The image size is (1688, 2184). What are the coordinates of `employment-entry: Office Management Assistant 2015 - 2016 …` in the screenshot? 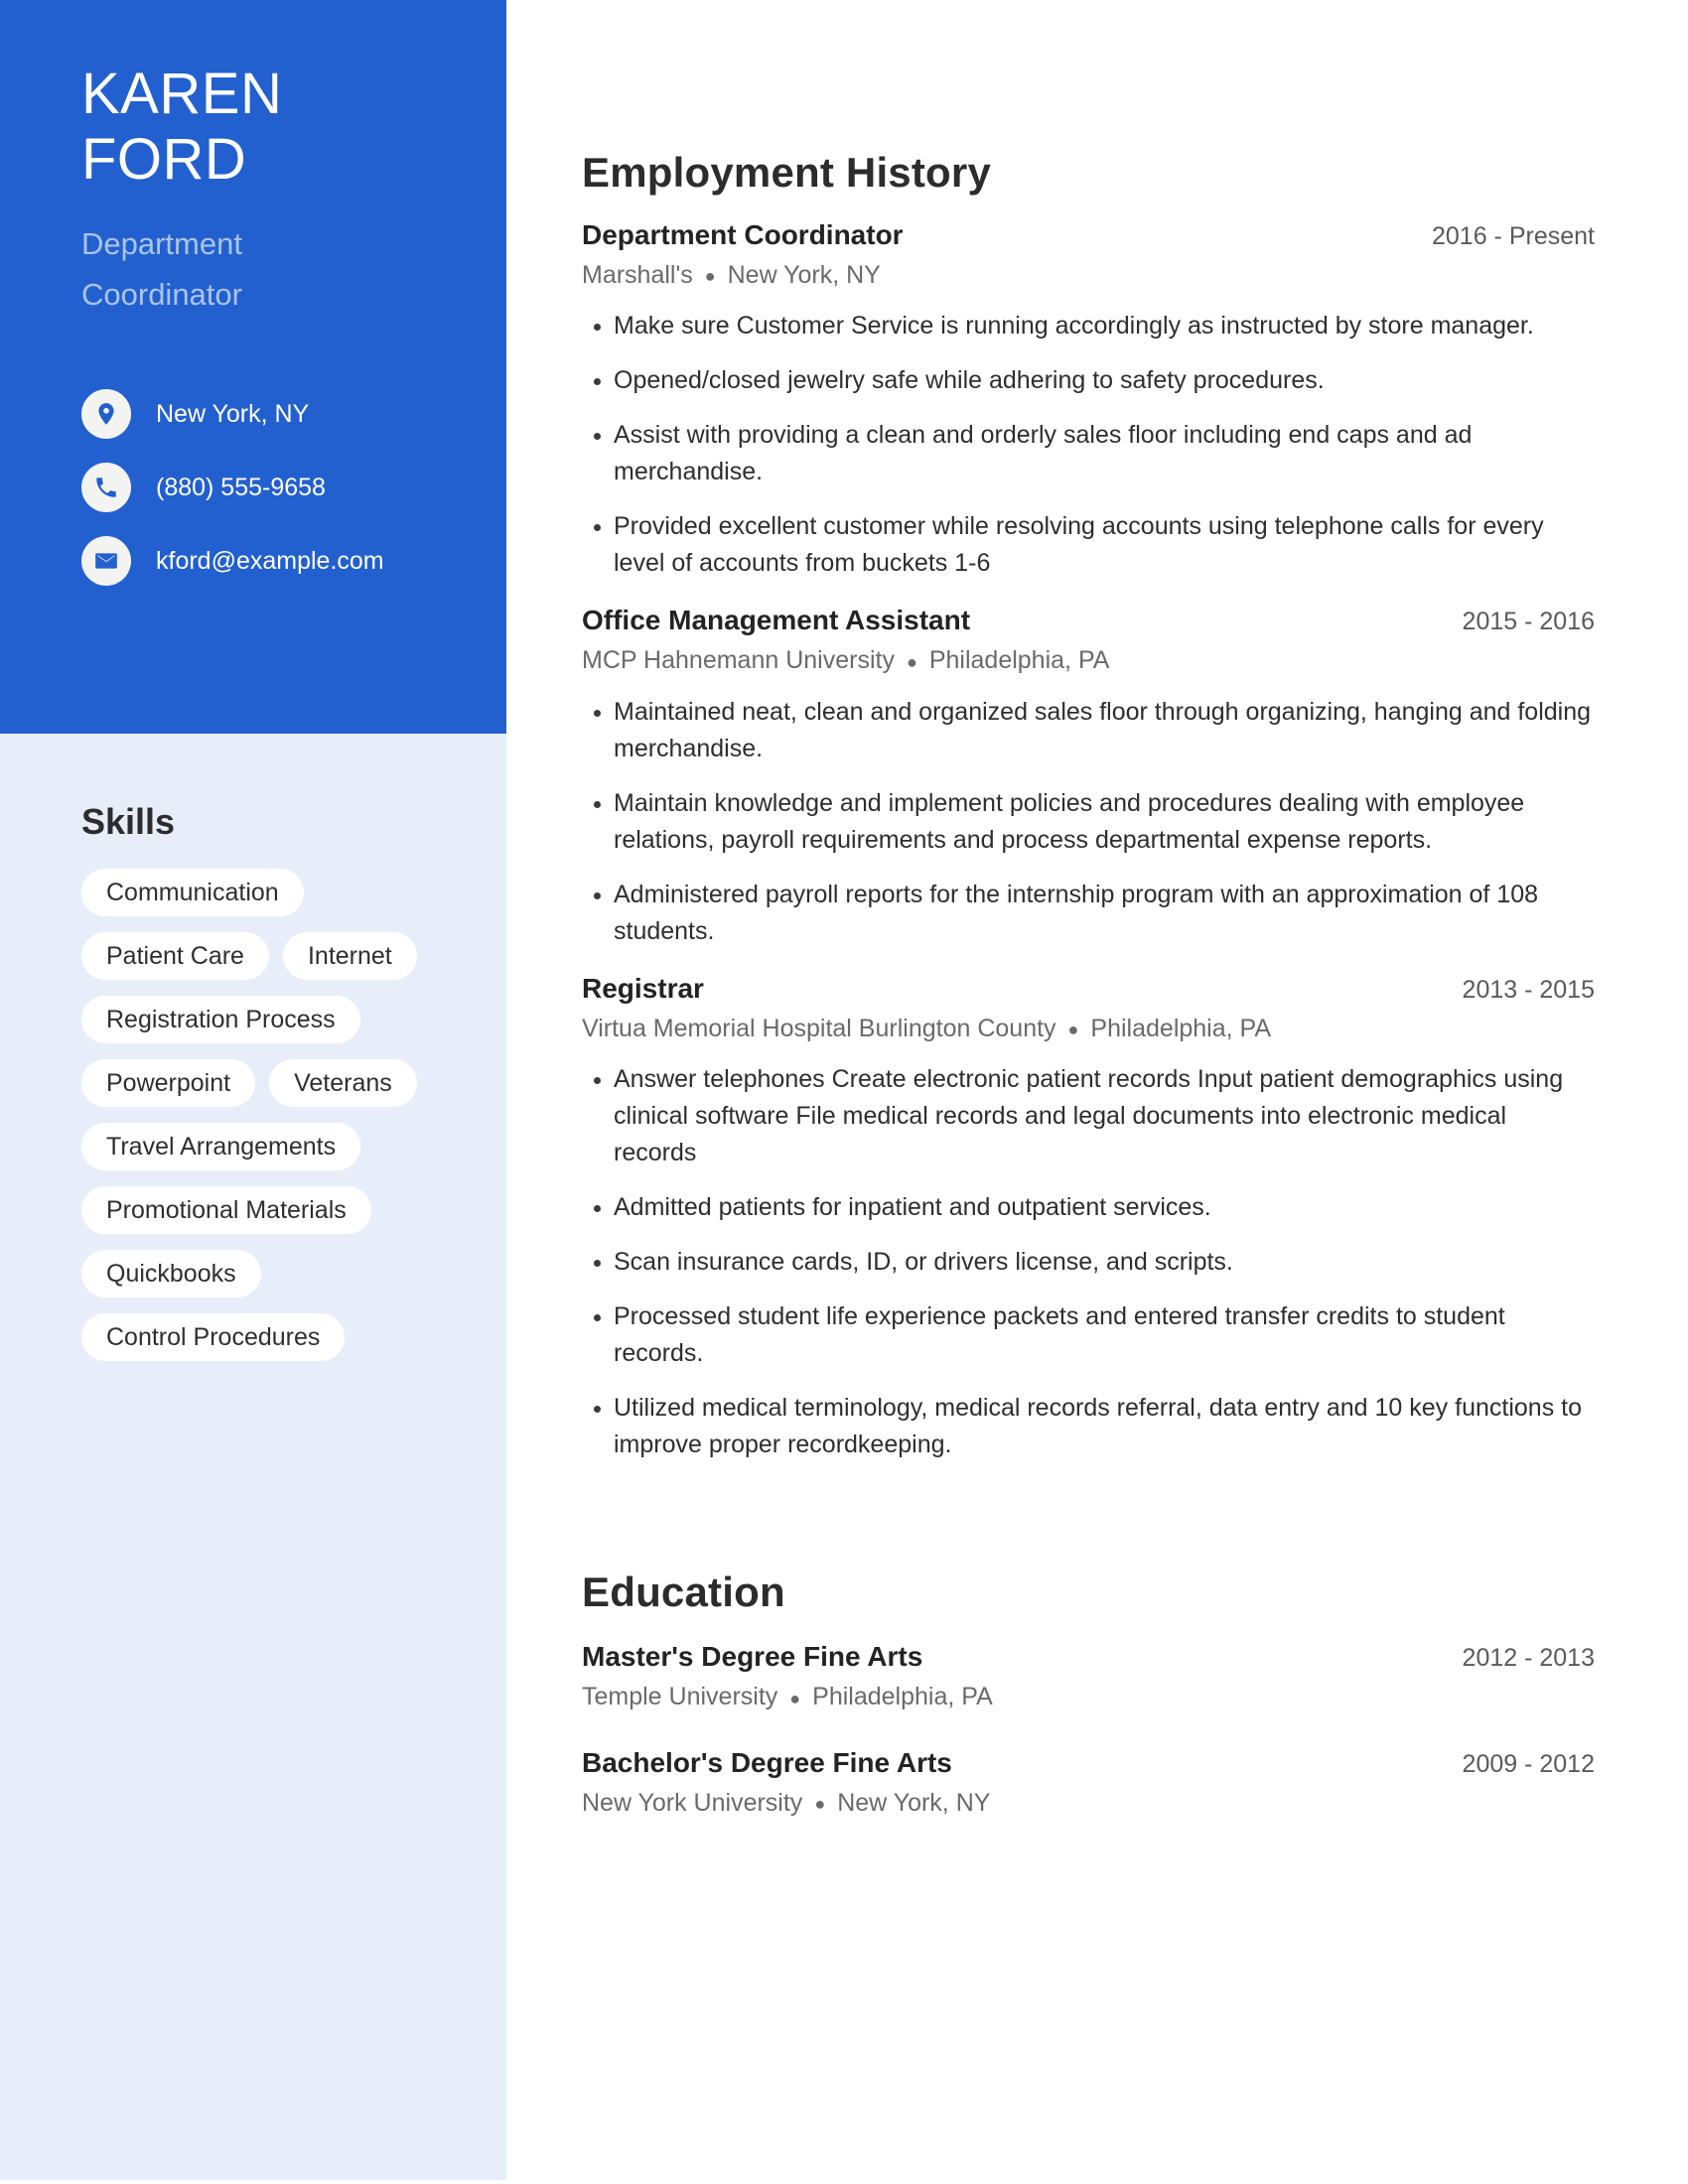 It's located at (1088, 776).